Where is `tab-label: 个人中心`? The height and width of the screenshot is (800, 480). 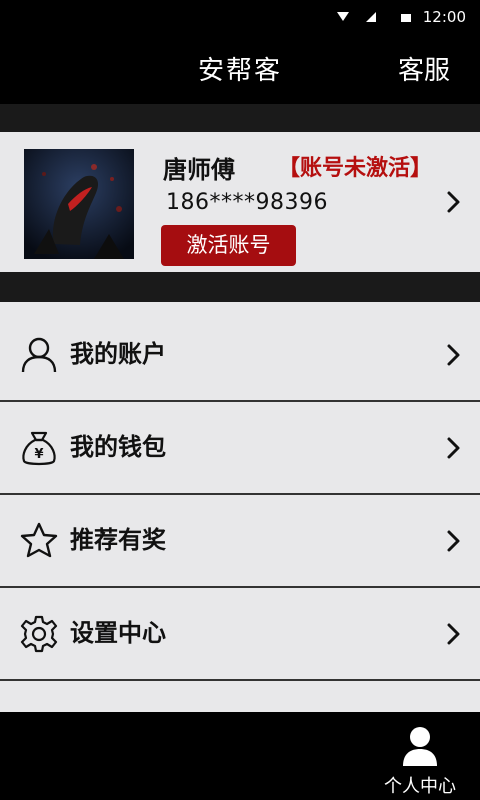
tab-label: 个人中心 is located at coordinates (420, 786).